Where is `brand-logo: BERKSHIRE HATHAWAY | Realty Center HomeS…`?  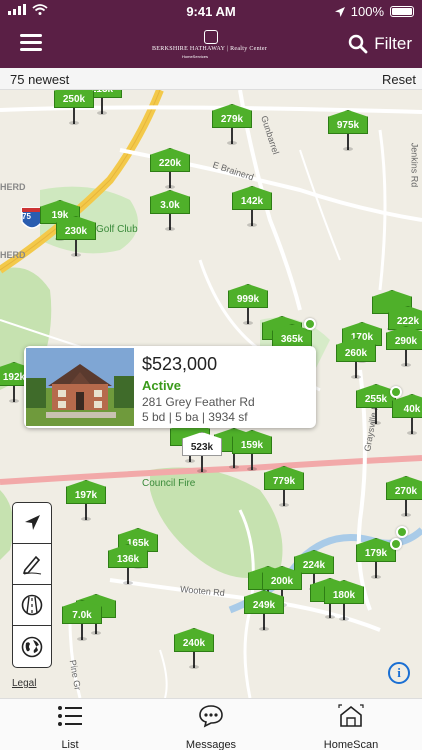 brand-logo: BERKSHIRE HATHAWAY | Realty Center HomeS… is located at coordinates (212, 45).